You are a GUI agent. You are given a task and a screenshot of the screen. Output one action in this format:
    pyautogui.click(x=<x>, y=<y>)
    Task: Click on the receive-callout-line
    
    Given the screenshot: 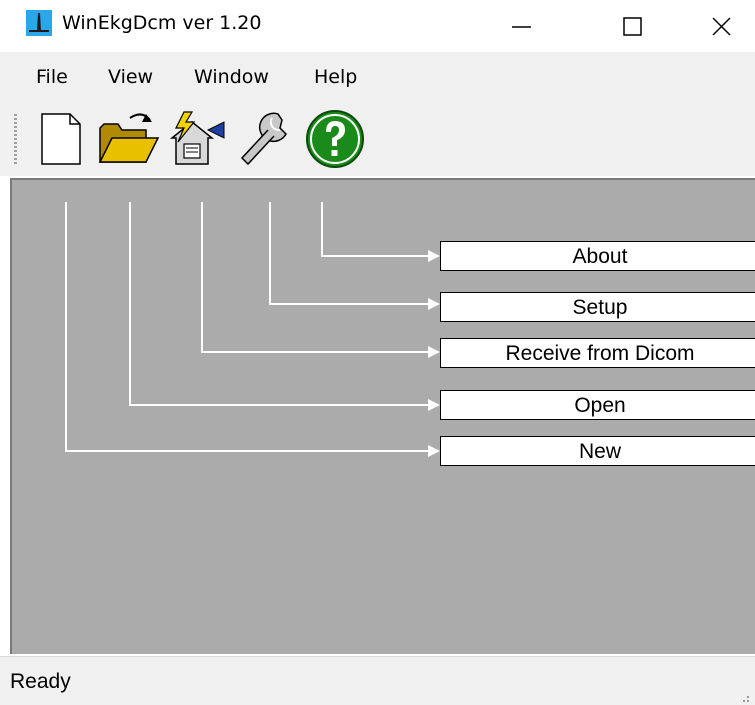 What is the action you would take?
    pyautogui.click(x=315, y=277)
    